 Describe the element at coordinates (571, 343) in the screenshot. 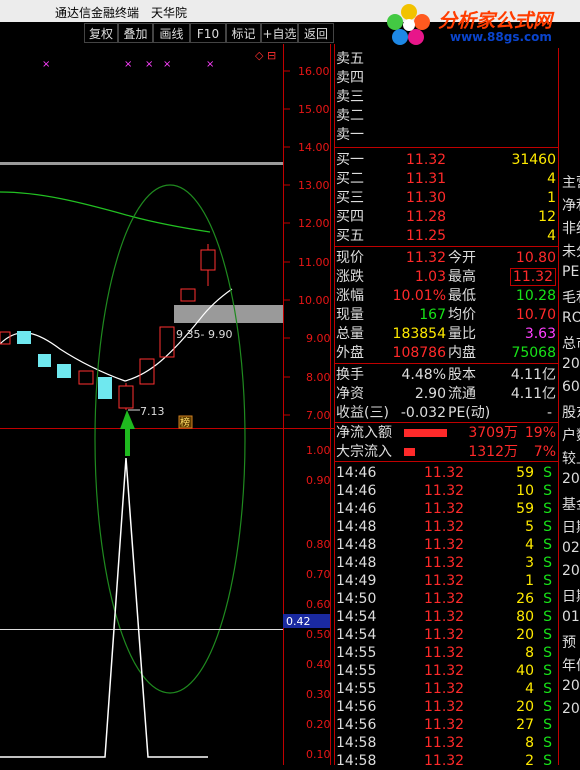

I see `f10-item-label: 总市` at that location.